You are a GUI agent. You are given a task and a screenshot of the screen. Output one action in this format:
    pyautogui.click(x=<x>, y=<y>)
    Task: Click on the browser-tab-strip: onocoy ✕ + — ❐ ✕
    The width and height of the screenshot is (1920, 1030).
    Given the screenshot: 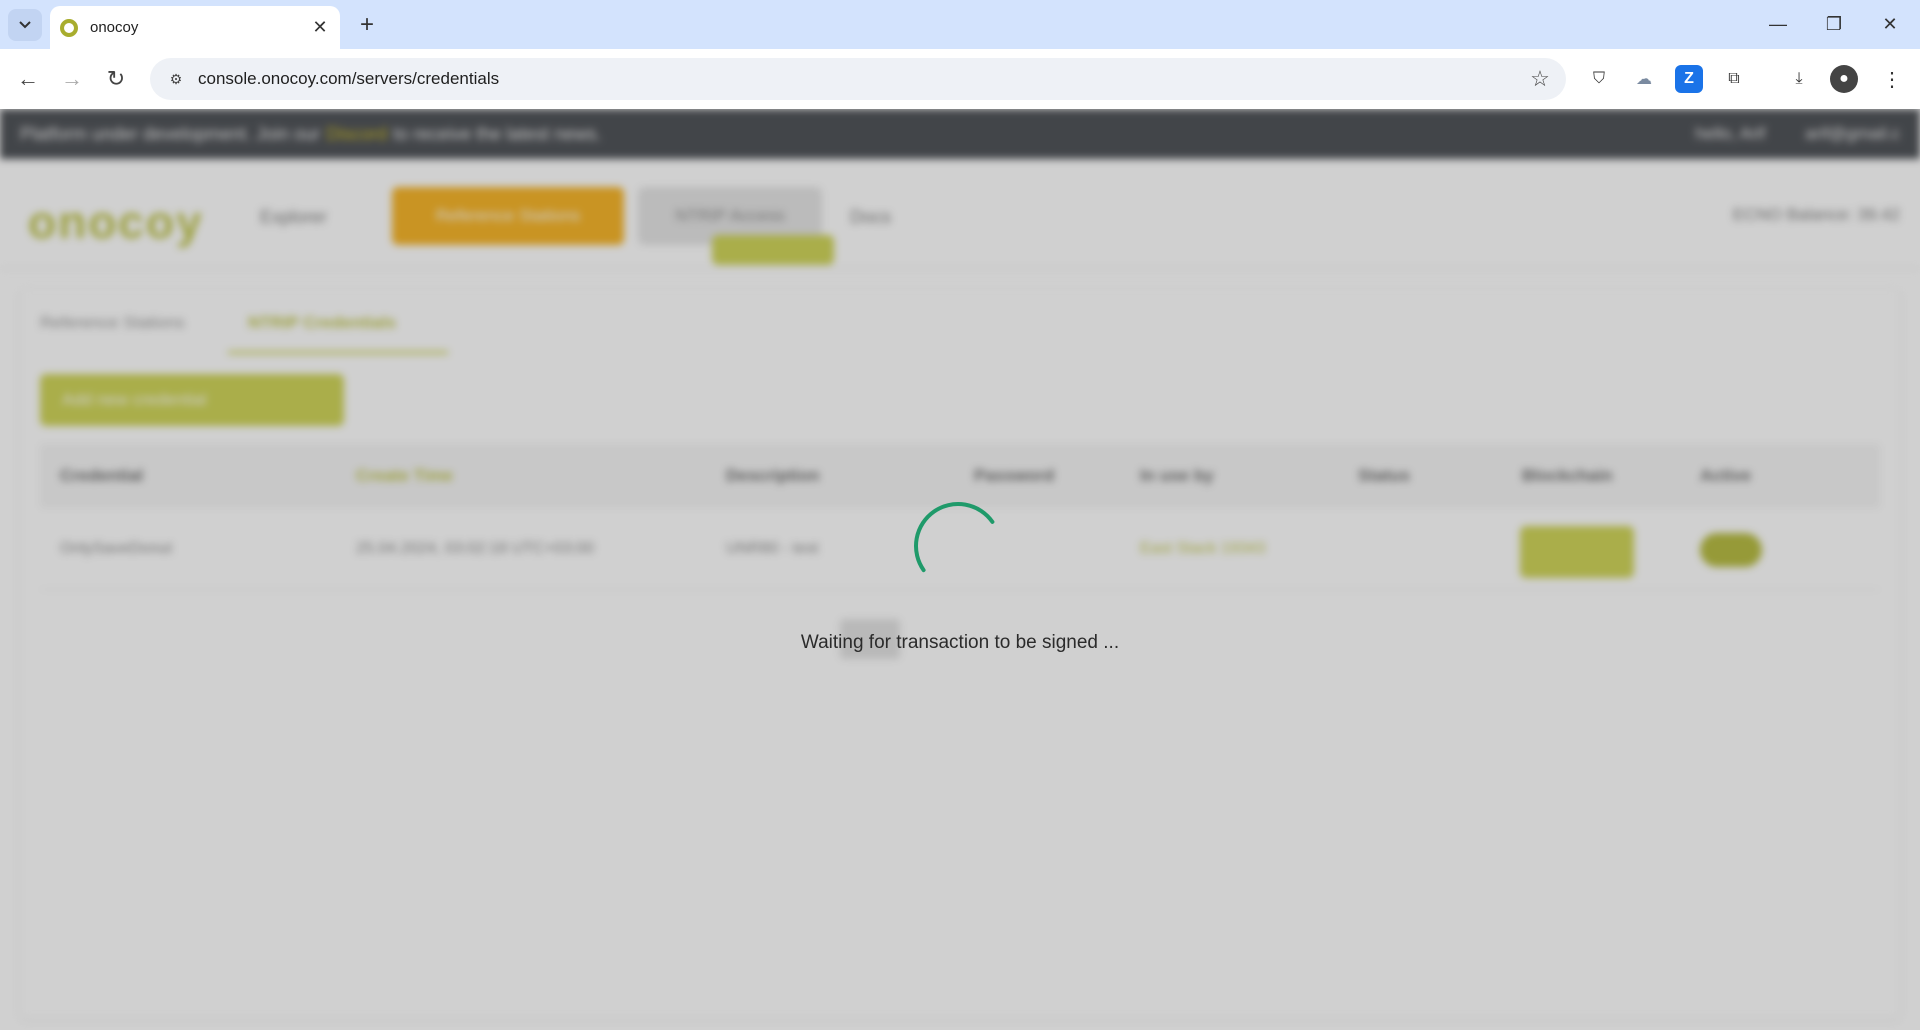 What is the action you would take?
    pyautogui.click(x=960, y=24)
    